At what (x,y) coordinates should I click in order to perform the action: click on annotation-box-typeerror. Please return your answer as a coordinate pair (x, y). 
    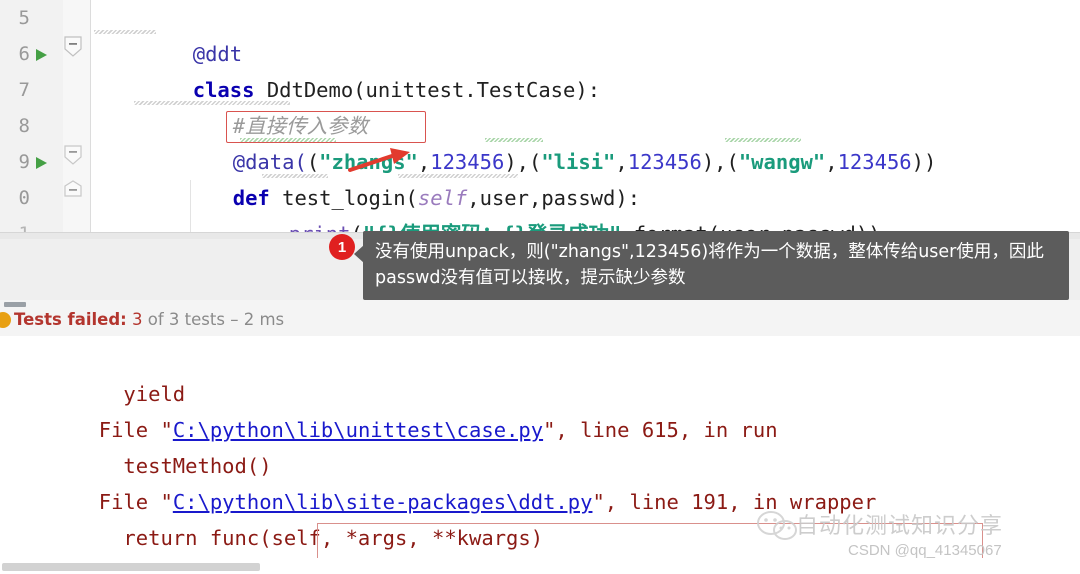
    Looking at the image, I should click on (650, 540).